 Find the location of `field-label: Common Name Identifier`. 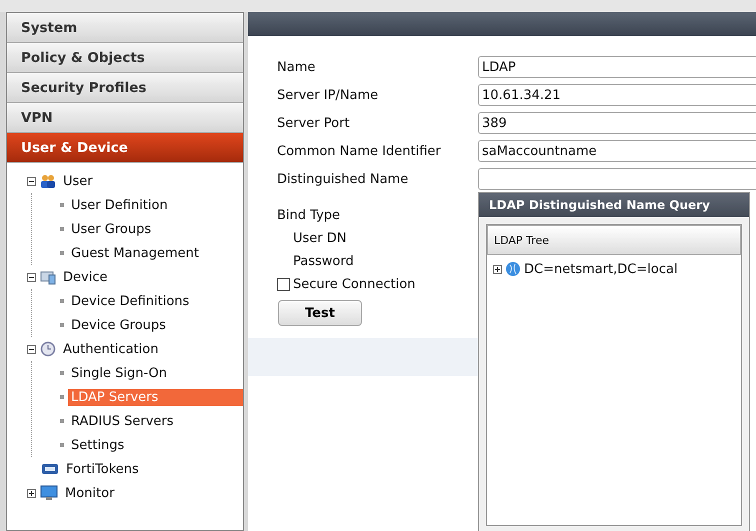

field-label: Common Name Identifier is located at coordinates (359, 151).